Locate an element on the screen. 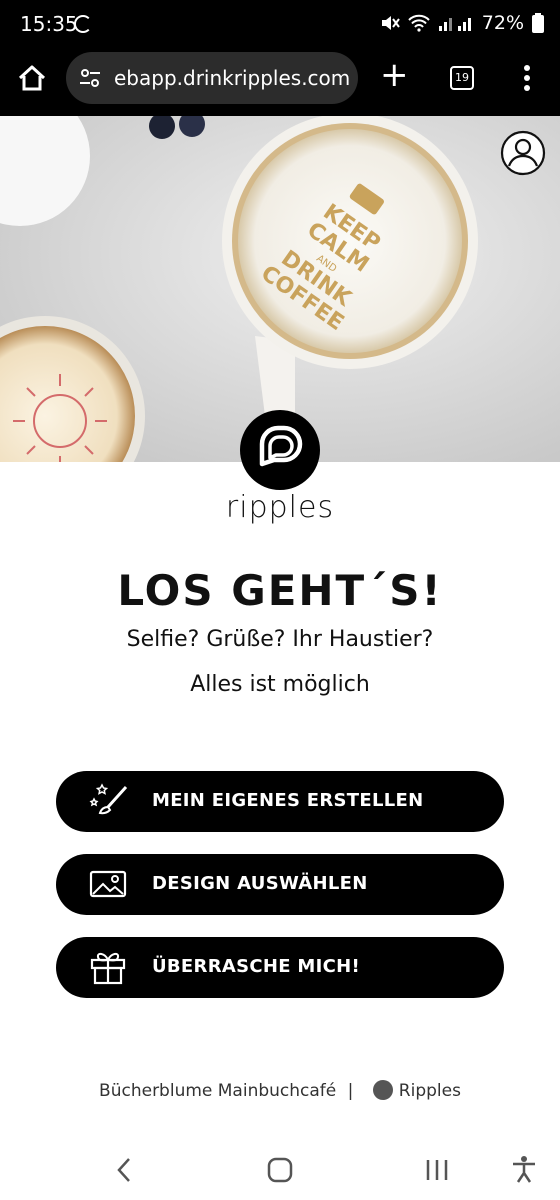 Image resolution: width=560 pixels, height=1200 pixels. subtitle-line-2: Alles ist möglich is located at coordinates (280, 684).